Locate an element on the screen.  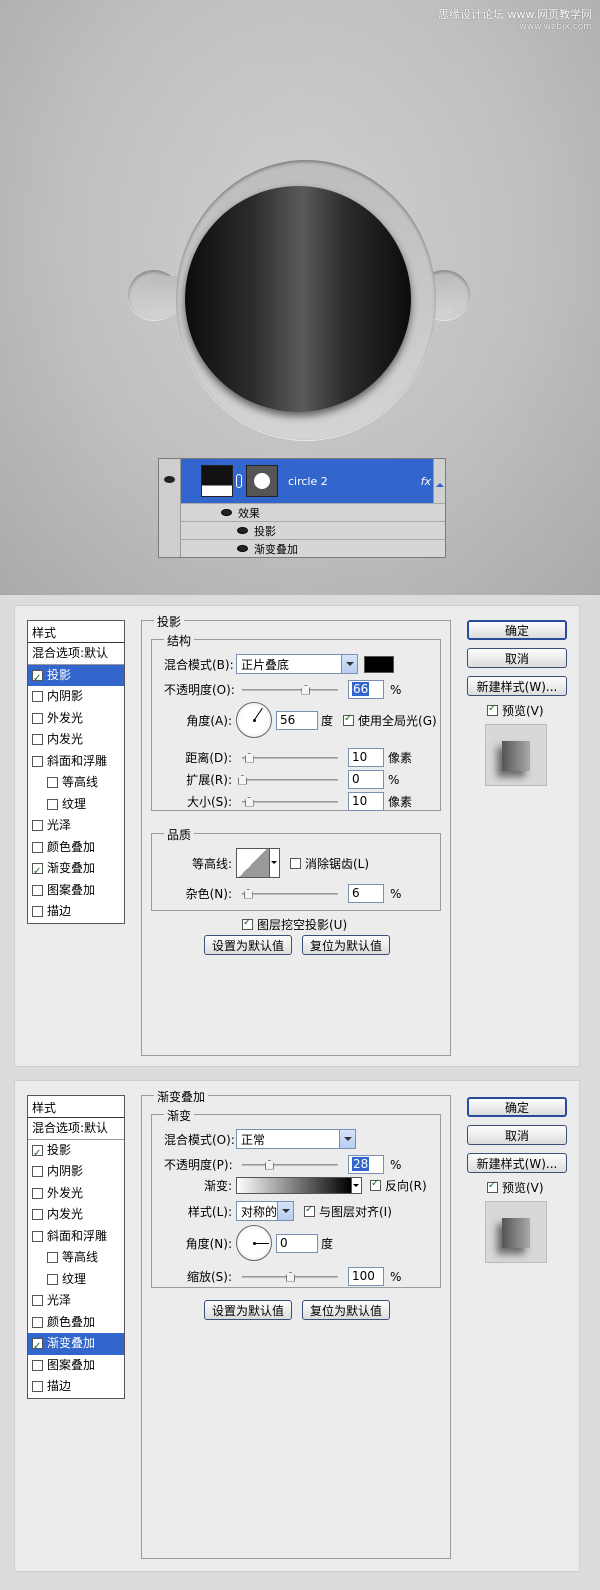
reverse-checkbox is located at coordinates (375, 1184).